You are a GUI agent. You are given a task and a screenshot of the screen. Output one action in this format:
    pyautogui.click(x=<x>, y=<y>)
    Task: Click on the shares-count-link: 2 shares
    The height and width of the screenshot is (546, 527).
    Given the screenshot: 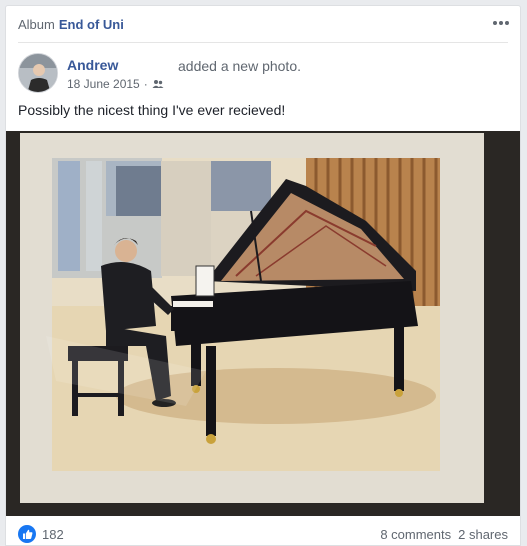 What is the action you would take?
    pyautogui.click(x=483, y=534)
    